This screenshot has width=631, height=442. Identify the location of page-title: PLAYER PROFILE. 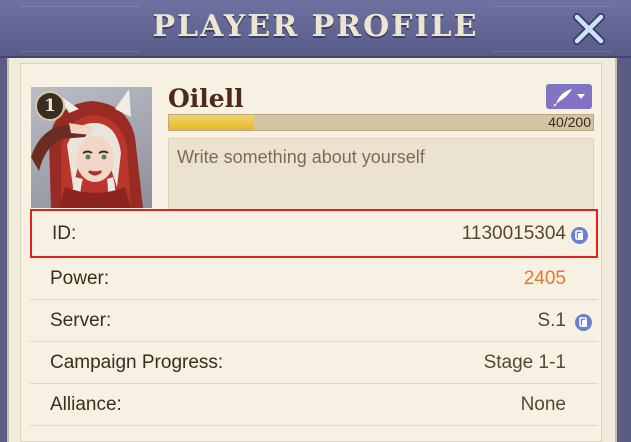
(315, 26).